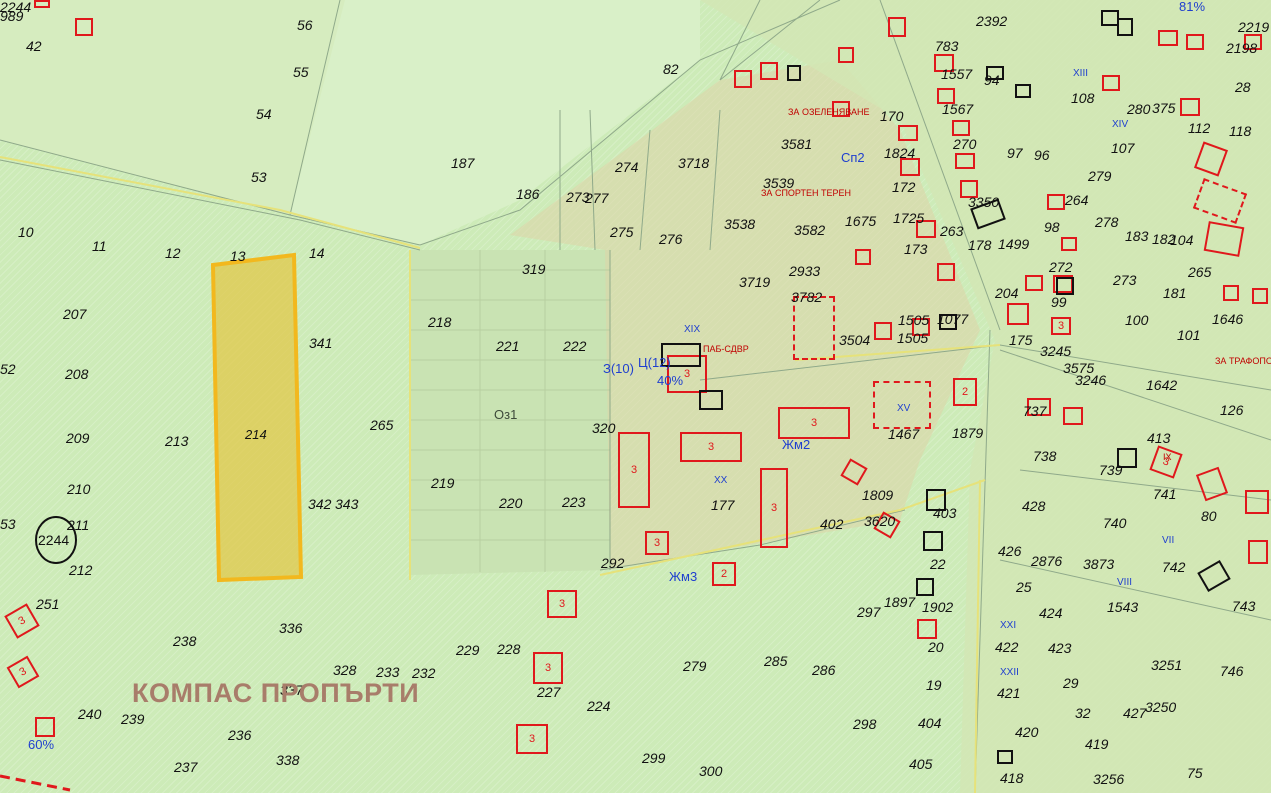 Image resolution: width=1271 pixels, height=793 pixels. What do you see at coordinates (796, 444) in the screenshot?
I see `map-label: Жм2` at bounding box center [796, 444].